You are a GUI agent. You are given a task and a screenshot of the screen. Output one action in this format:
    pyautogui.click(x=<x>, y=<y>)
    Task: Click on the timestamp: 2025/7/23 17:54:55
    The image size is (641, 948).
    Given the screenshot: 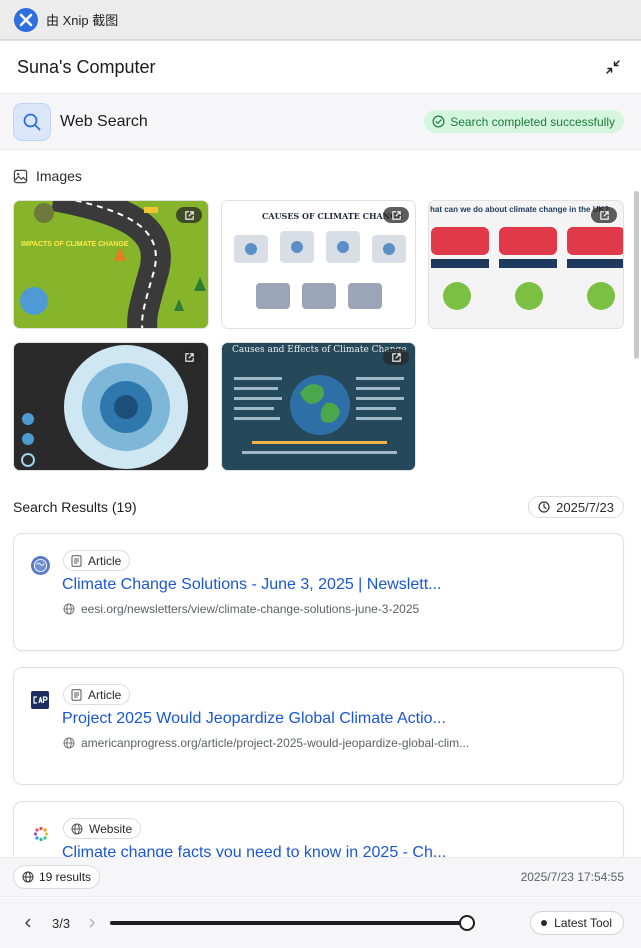 What is the action you would take?
    pyautogui.click(x=572, y=877)
    